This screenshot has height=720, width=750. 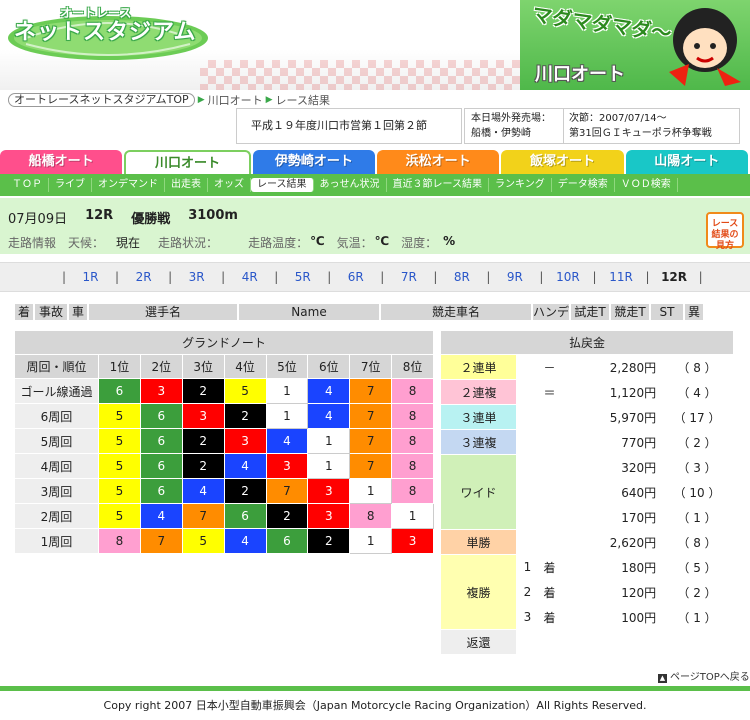 What do you see at coordinates (70, 185) in the screenshot?
I see `subnav-item: ライブ` at bounding box center [70, 185].